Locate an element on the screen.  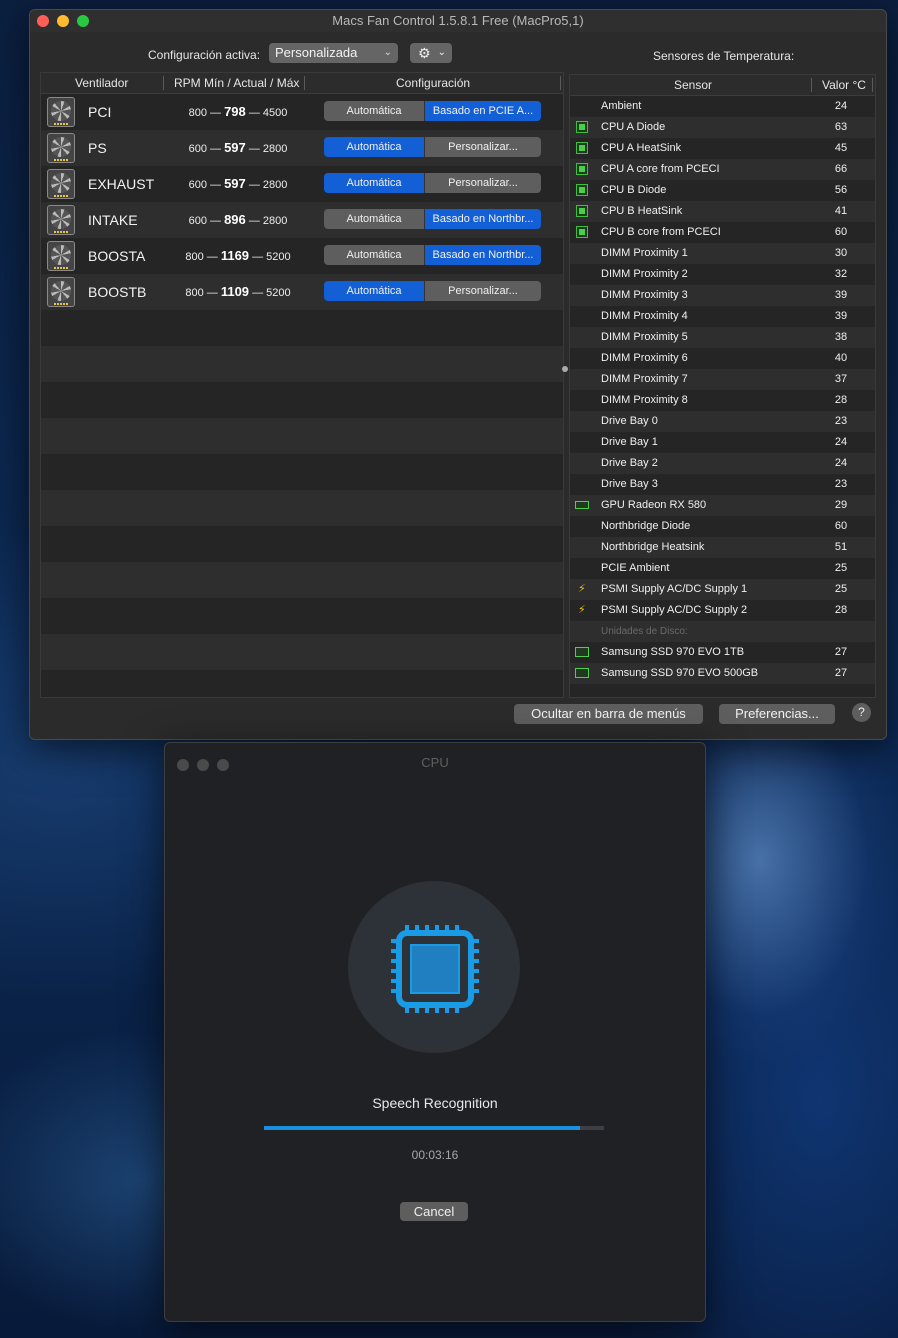
gear-menu-button: ⚙ ⌄ is located at coordinates (431, 53).